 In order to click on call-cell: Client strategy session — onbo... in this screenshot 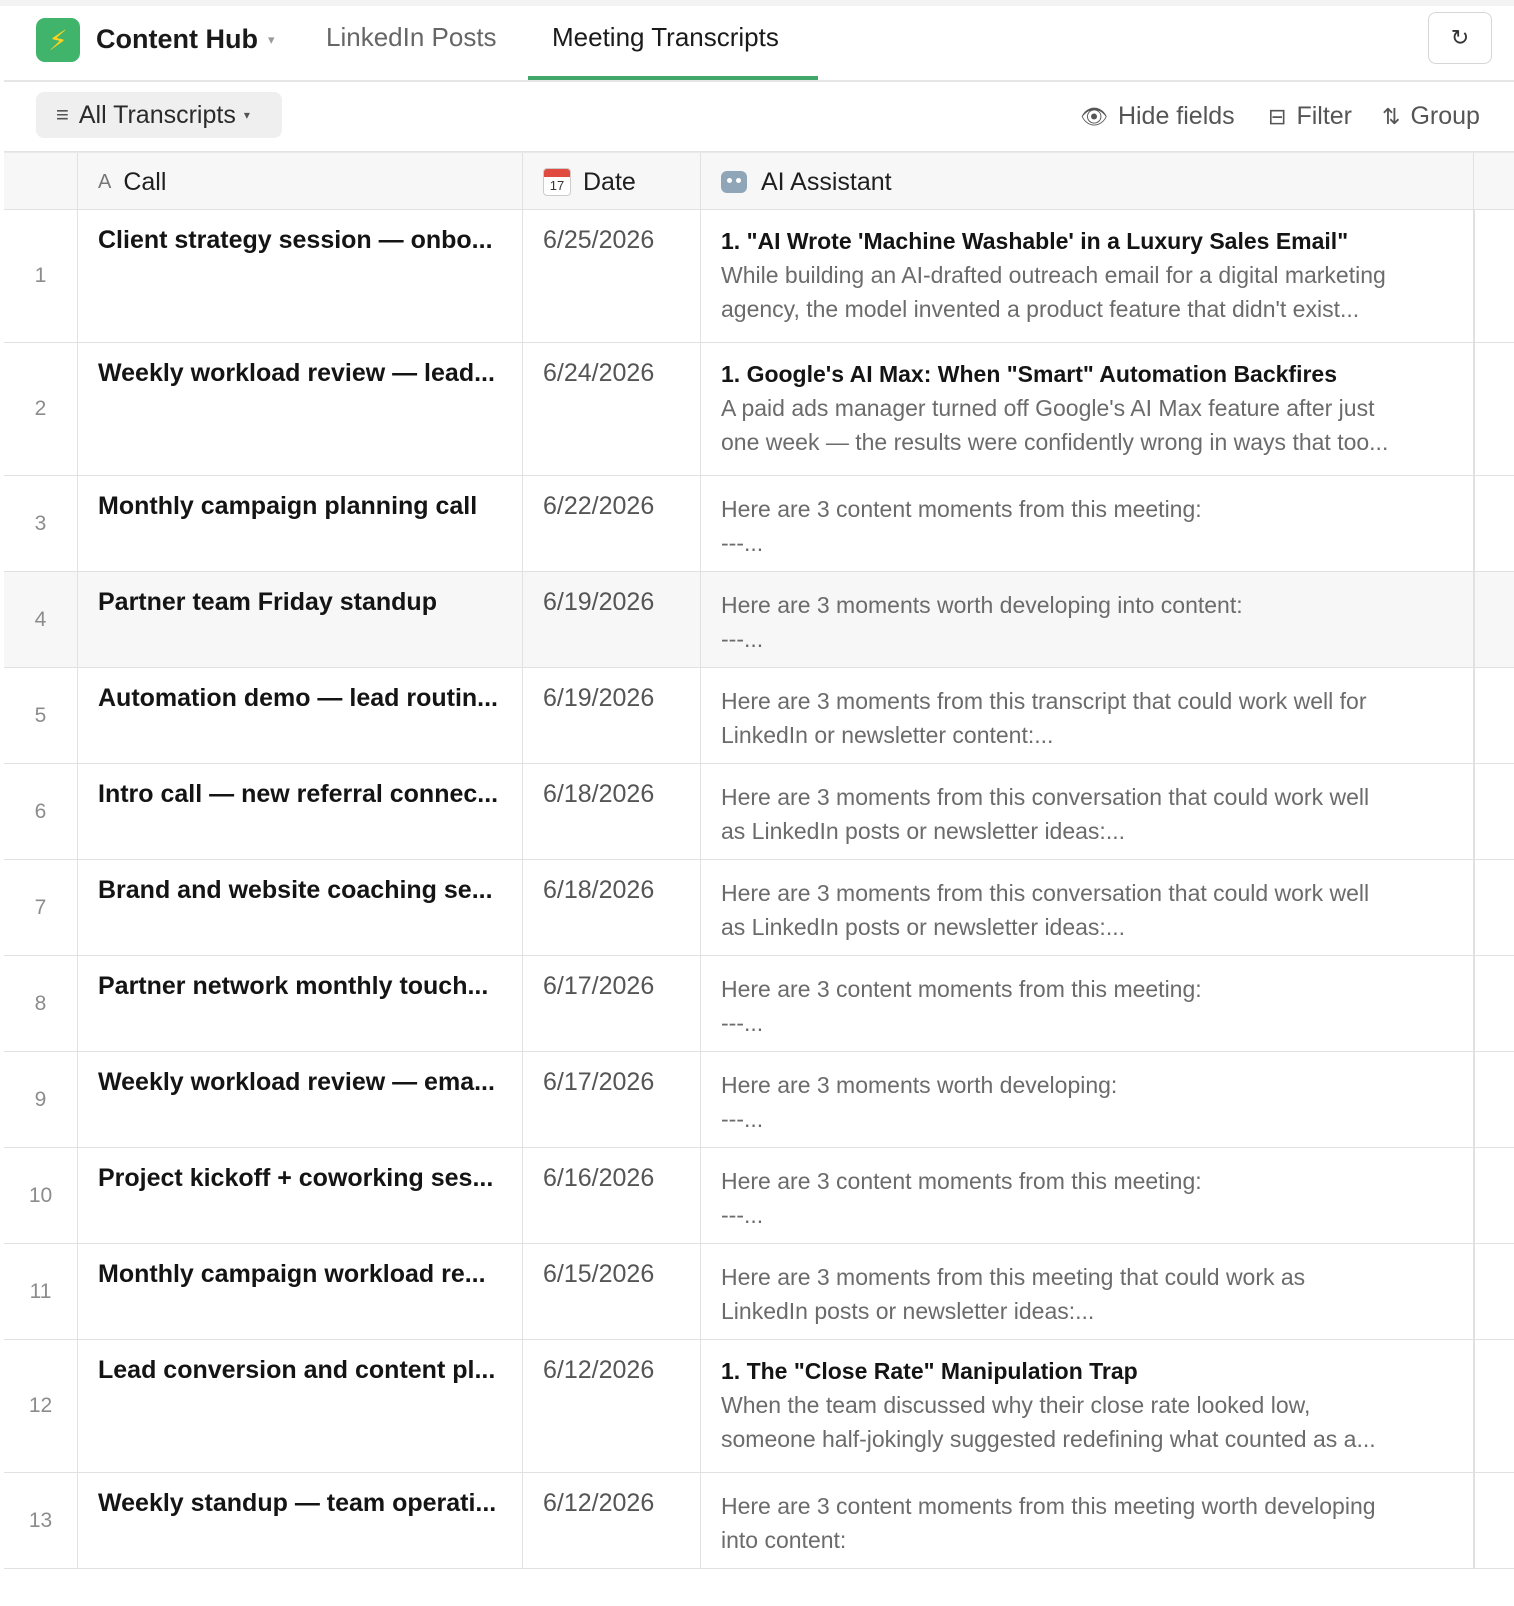, I will do `click(300, 276)`.